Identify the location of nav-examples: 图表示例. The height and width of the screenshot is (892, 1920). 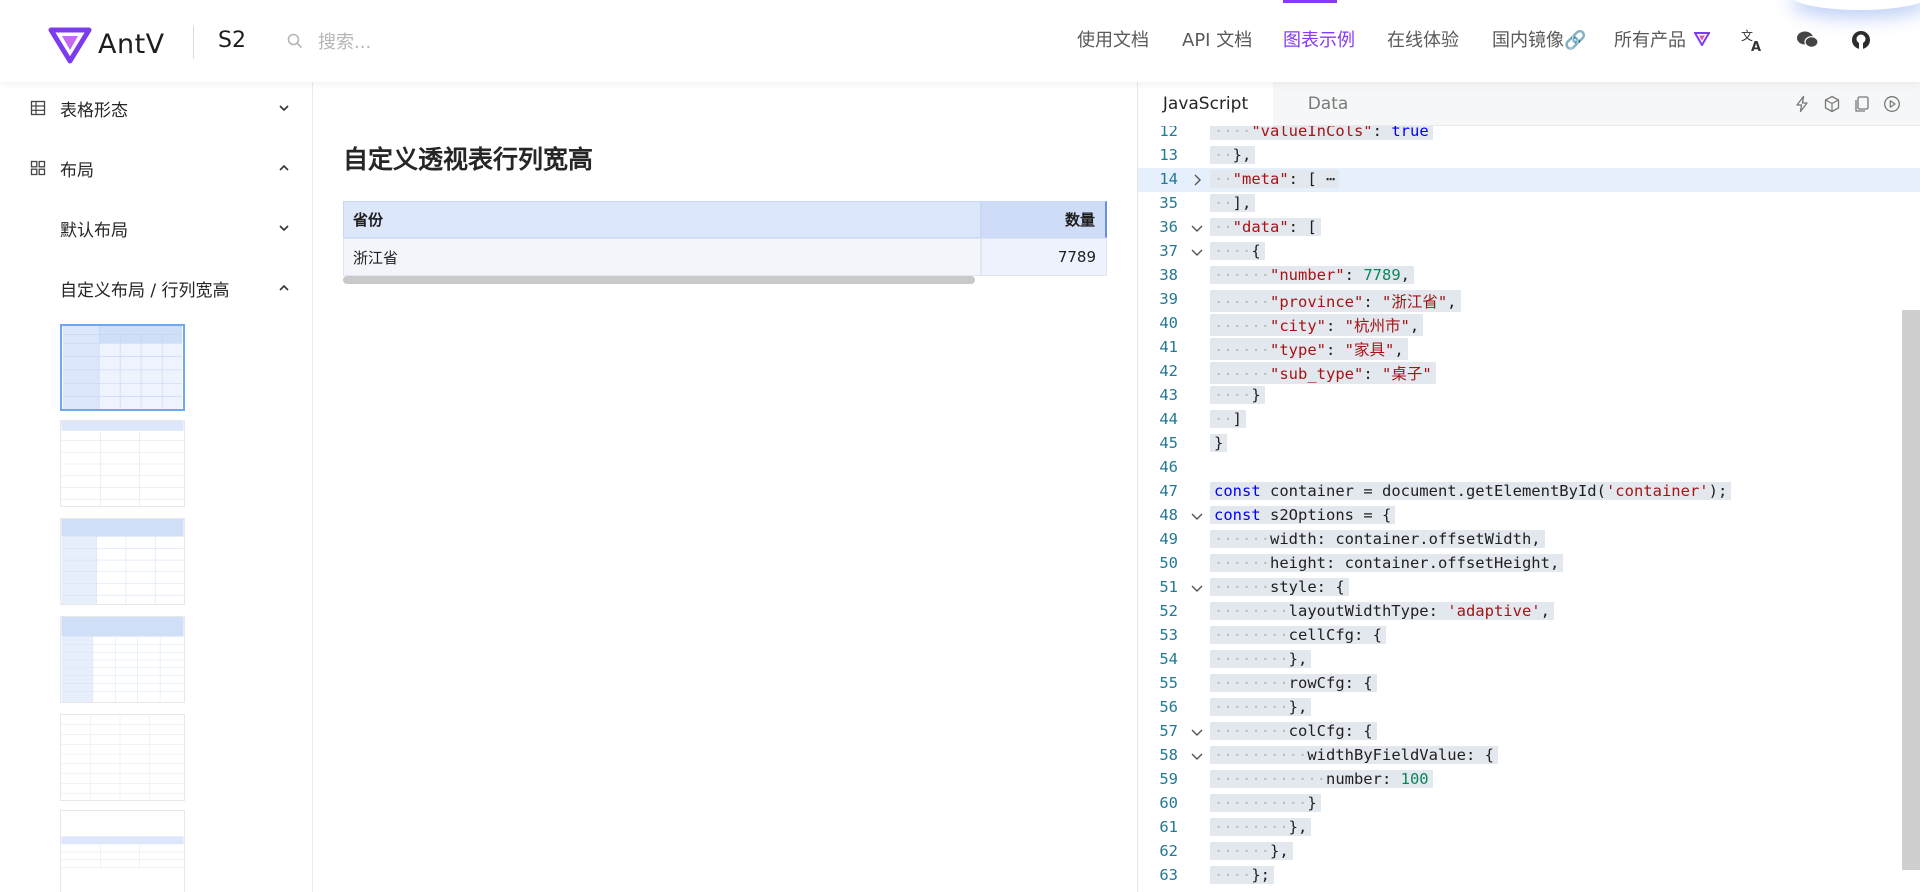
(1319, 39).